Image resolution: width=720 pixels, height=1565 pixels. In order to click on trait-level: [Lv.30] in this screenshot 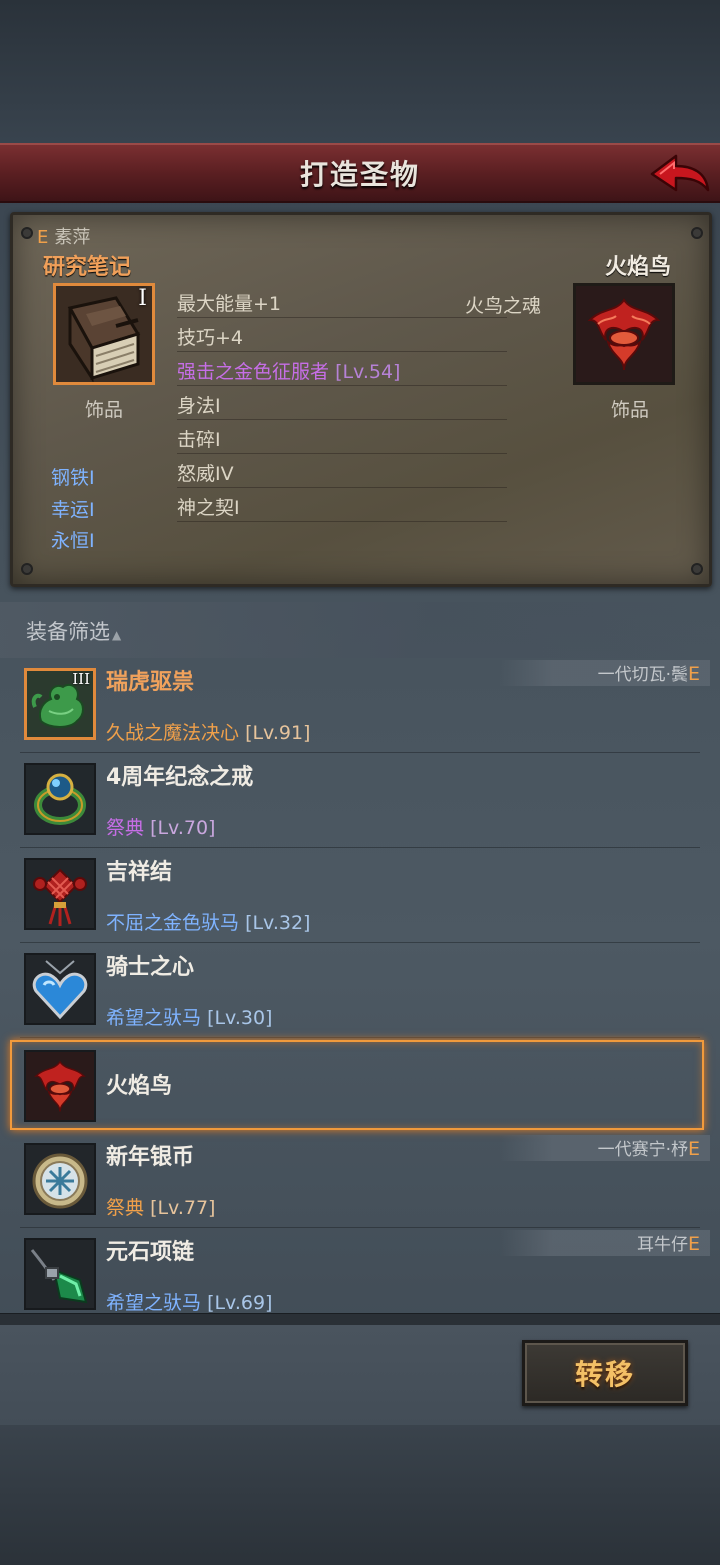, I will do `click(240, 1018)`.